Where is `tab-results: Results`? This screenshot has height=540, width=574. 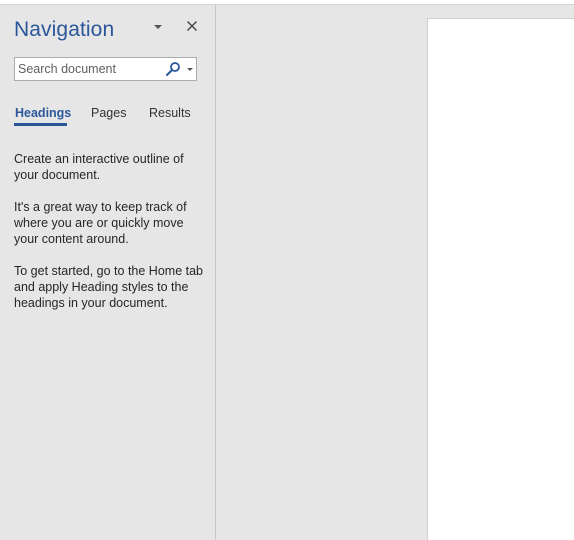 tab-results: Results is located at coordinates (170, 113).